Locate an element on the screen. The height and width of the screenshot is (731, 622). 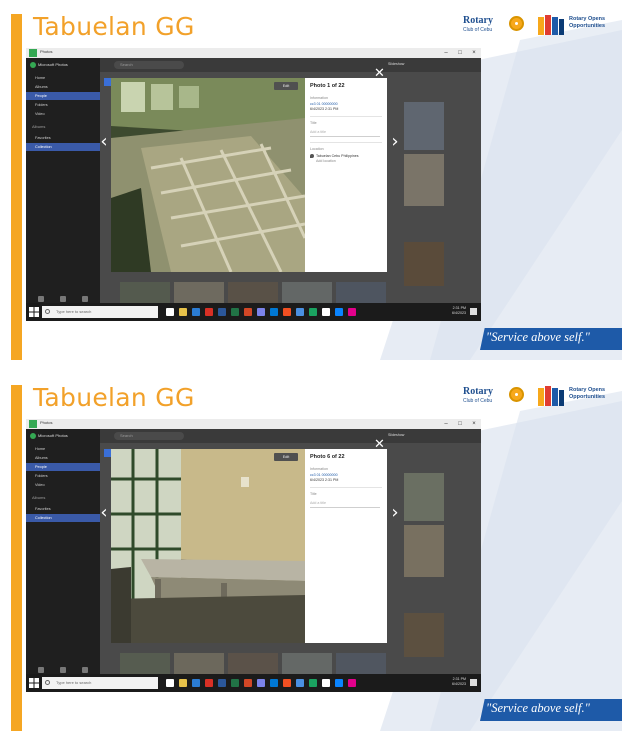
info-location-add: Add location is located at coordinates (326, 161).